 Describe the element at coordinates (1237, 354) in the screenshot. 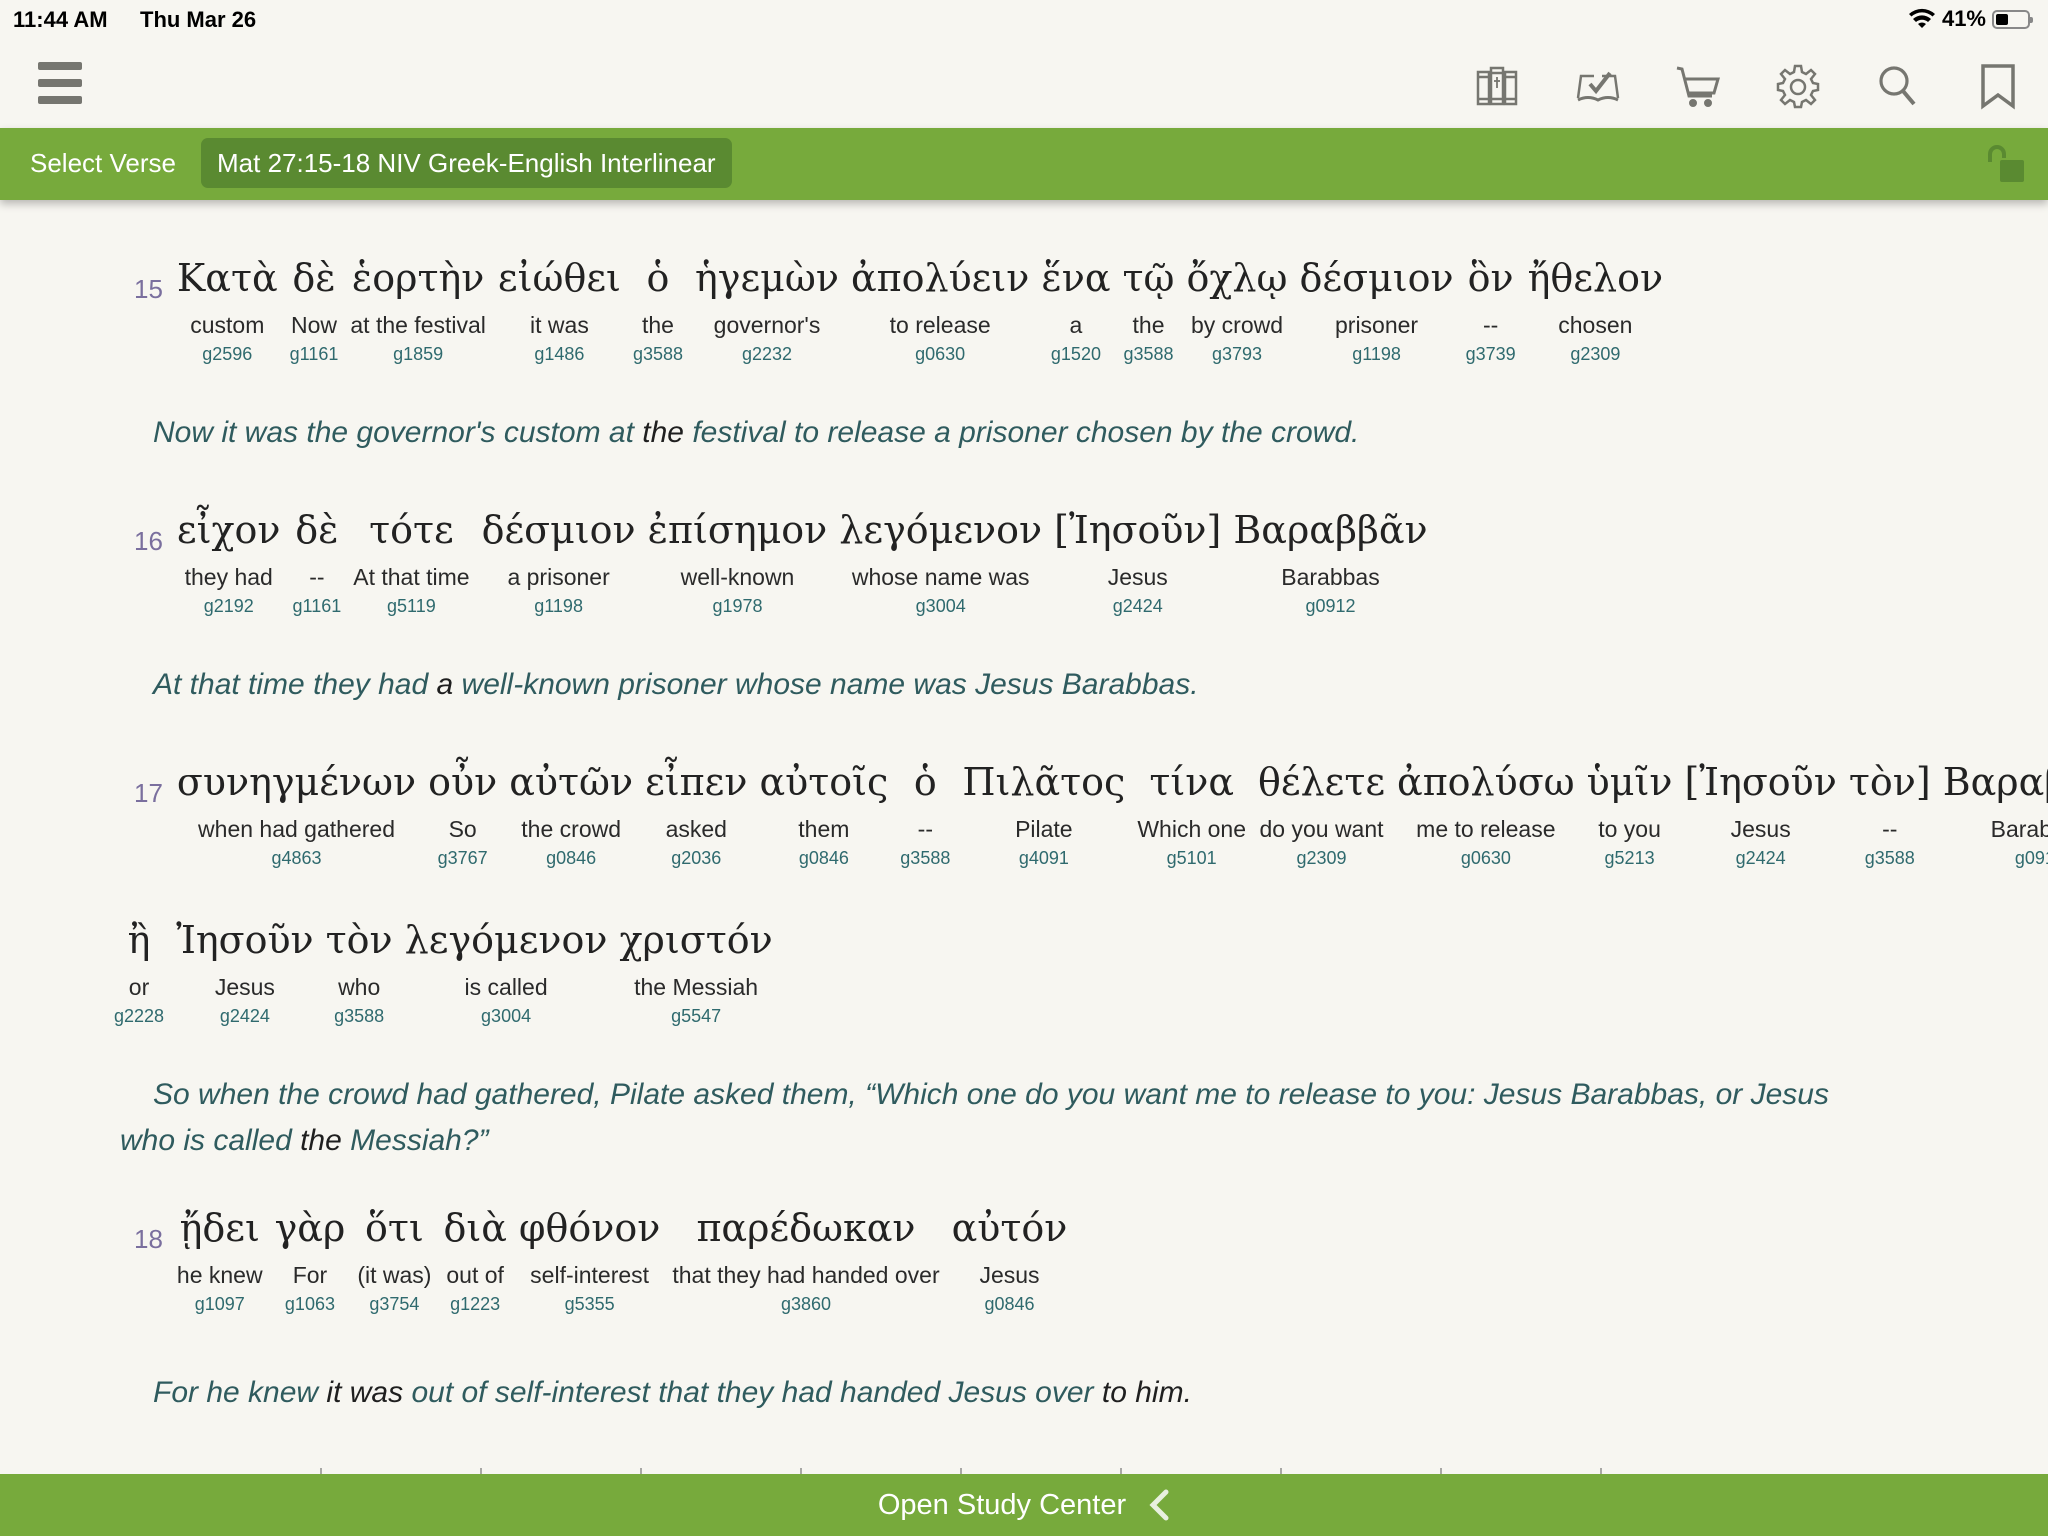

I see `strongs-number-link: g3793` at that location.